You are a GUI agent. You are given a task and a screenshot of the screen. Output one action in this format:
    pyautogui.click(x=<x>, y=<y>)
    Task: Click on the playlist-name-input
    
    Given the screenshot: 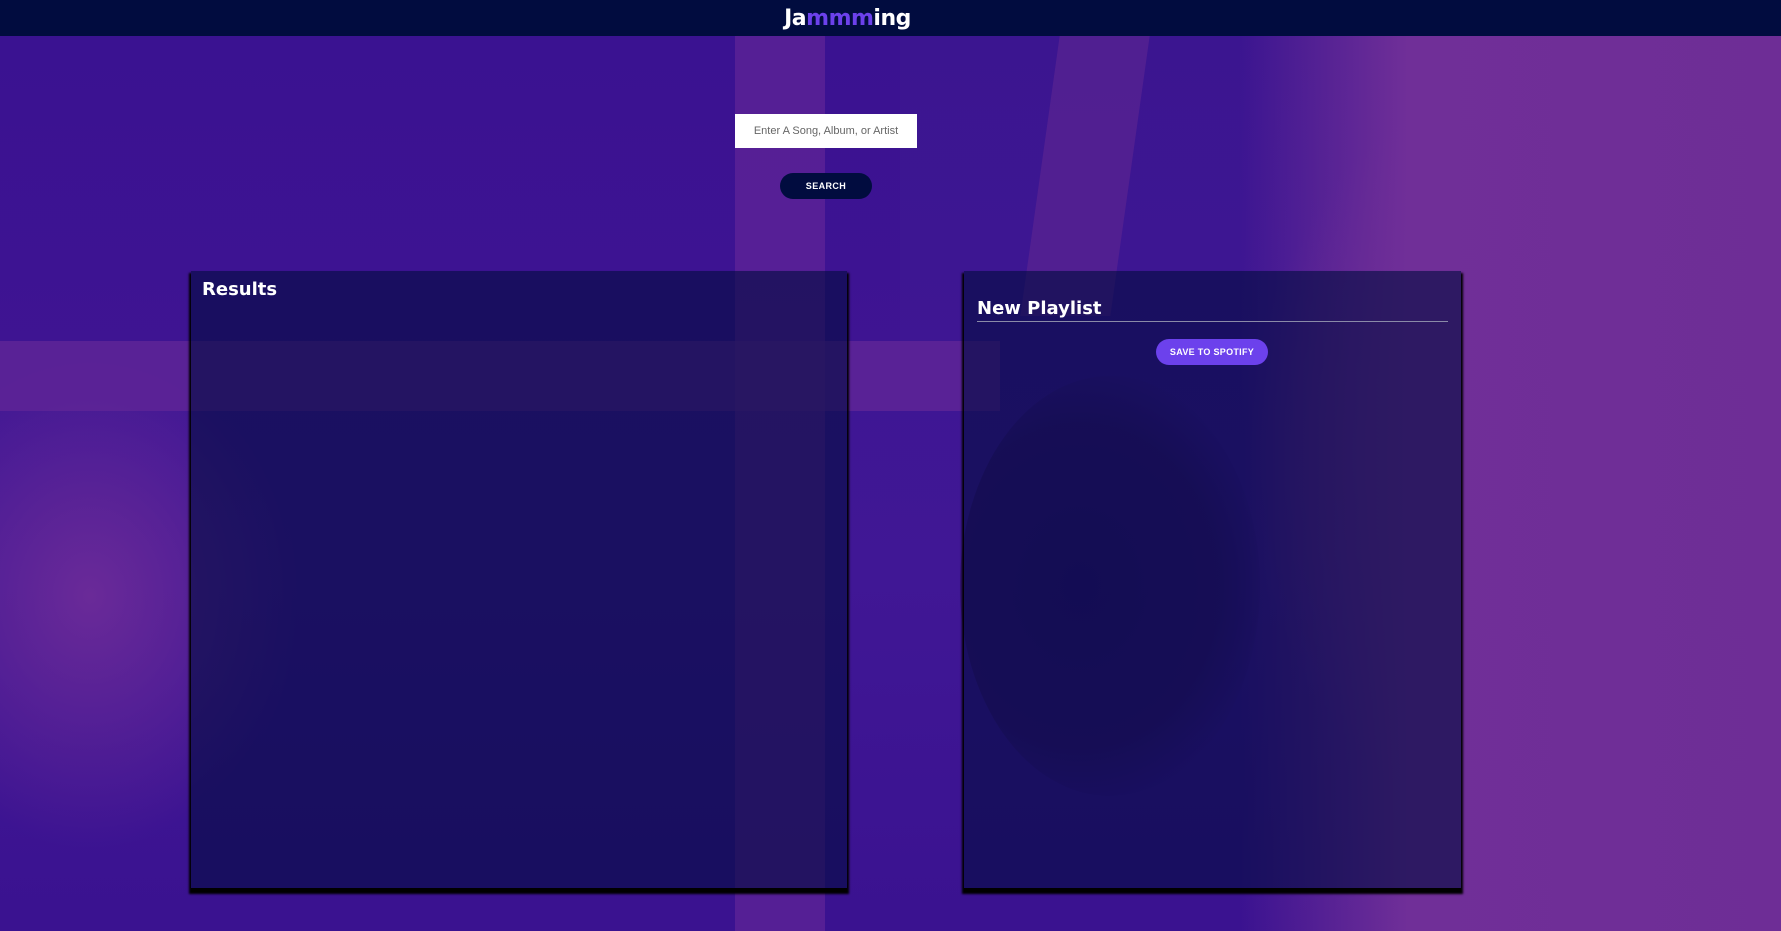 What is the action you would take?
    pyautogui.click(x=1212, y=310)
    